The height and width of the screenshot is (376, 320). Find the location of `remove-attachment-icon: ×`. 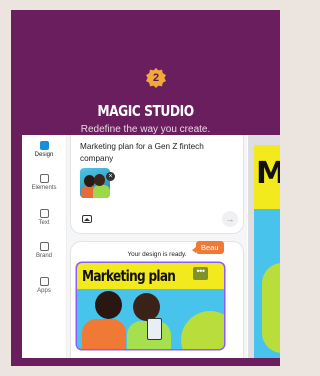

remove-attachment-icon: × is located at coordinates (110, 176).